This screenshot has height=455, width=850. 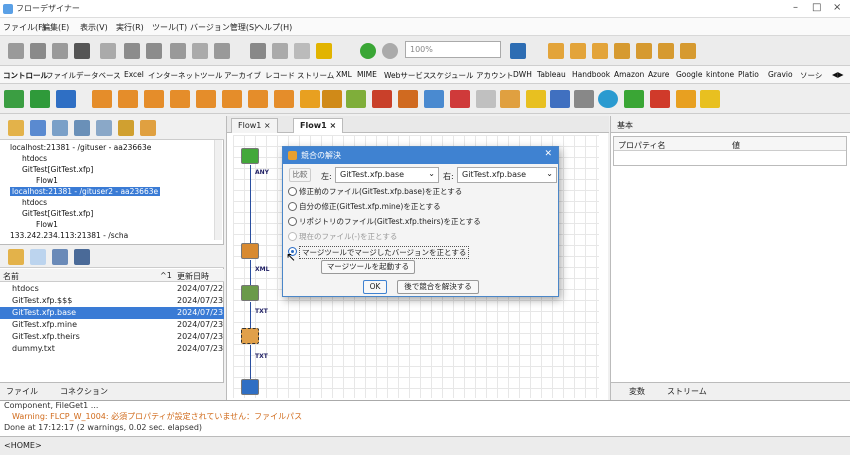 What do you see at coordinates (112, 325) in the screenshot?
I see `file-row: GitTest.xfp.mine 2024/07/23` at bounding box center [112, 325].